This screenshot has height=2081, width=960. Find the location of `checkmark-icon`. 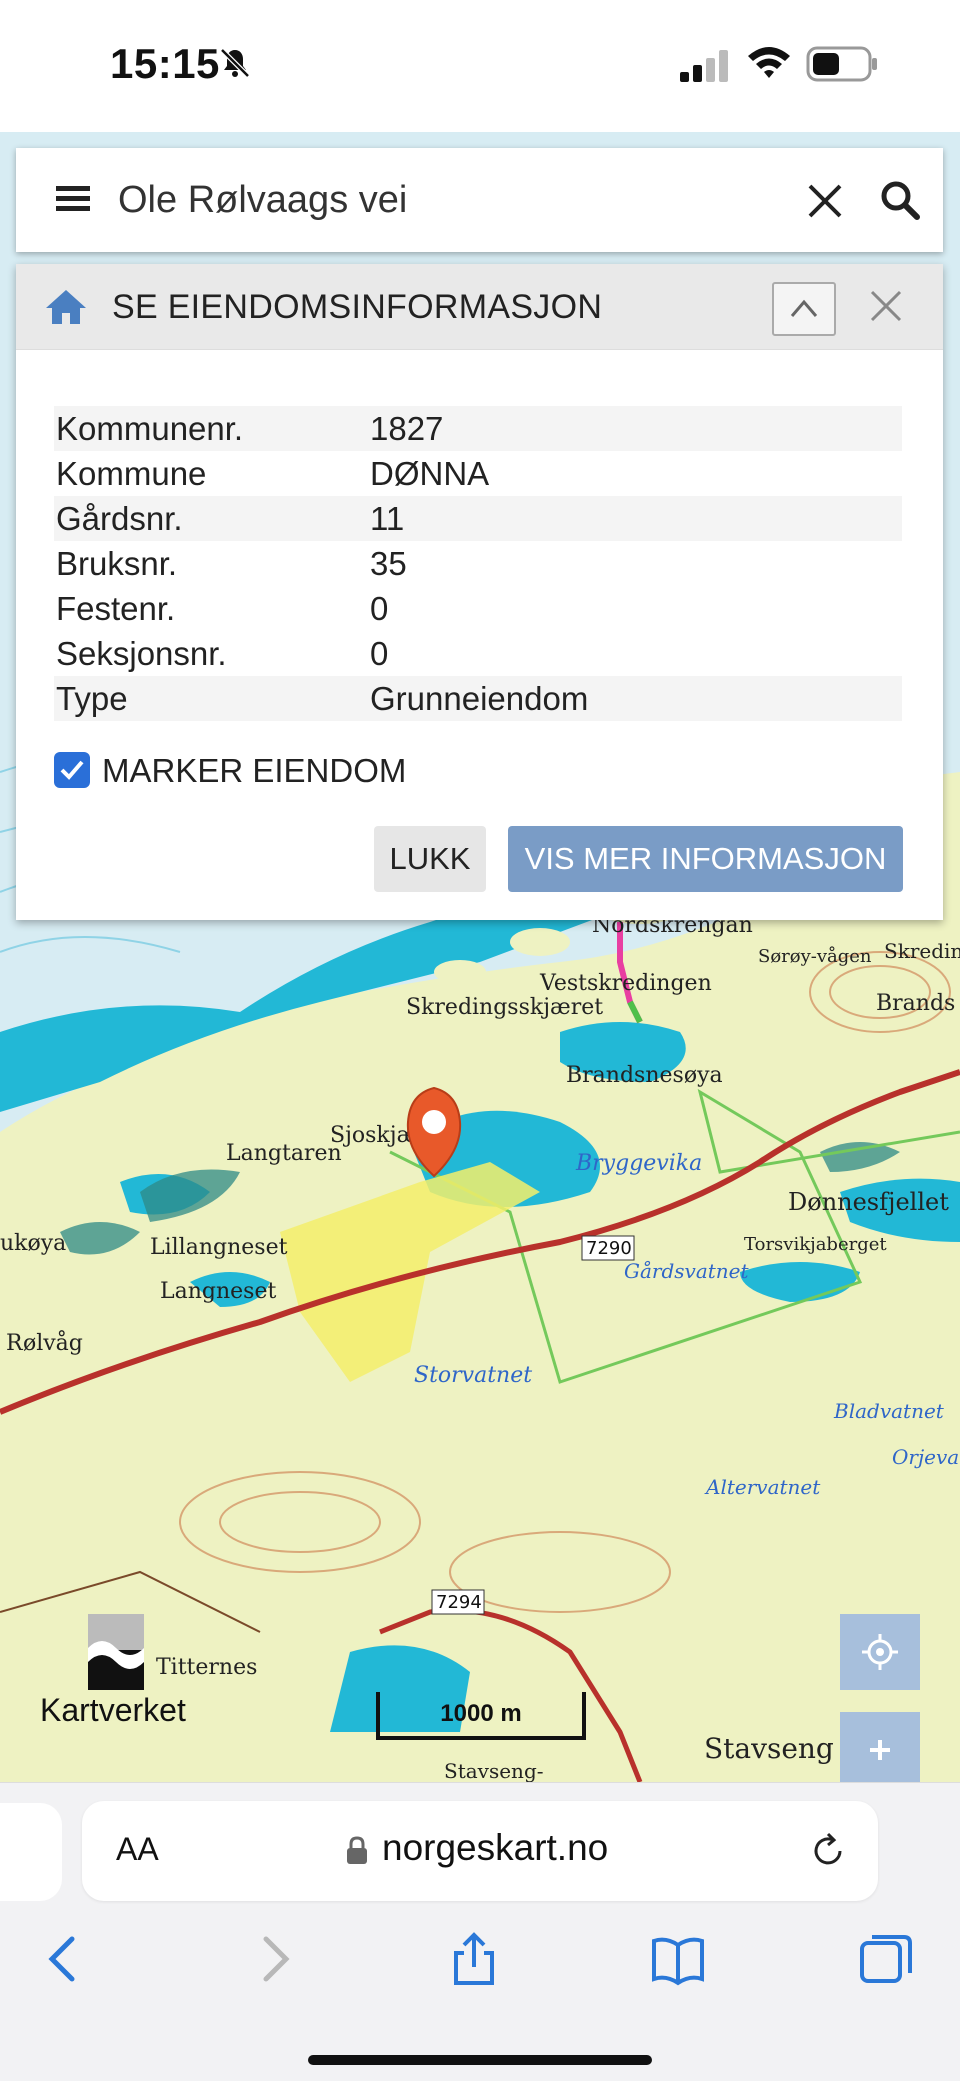

checkmark-icon is located at coordinates (72, 770).